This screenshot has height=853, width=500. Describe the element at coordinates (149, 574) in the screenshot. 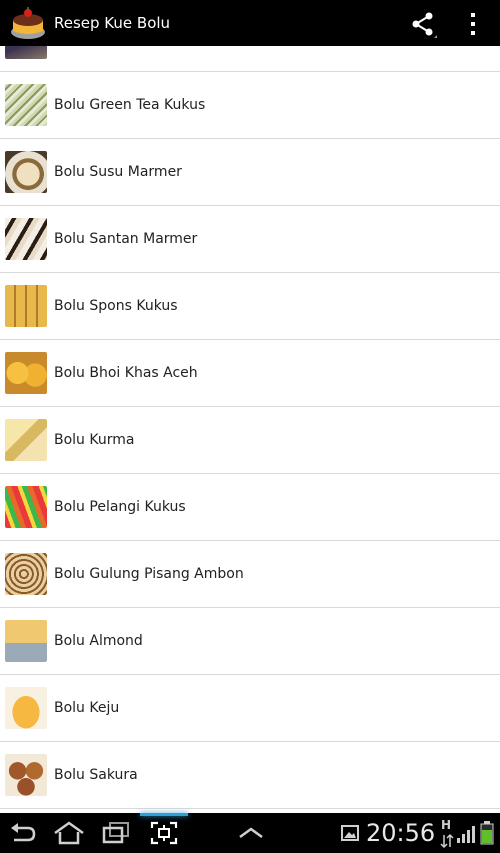

I see `list-item-label: Bolu Gulung Pisang Ambon` at that location.